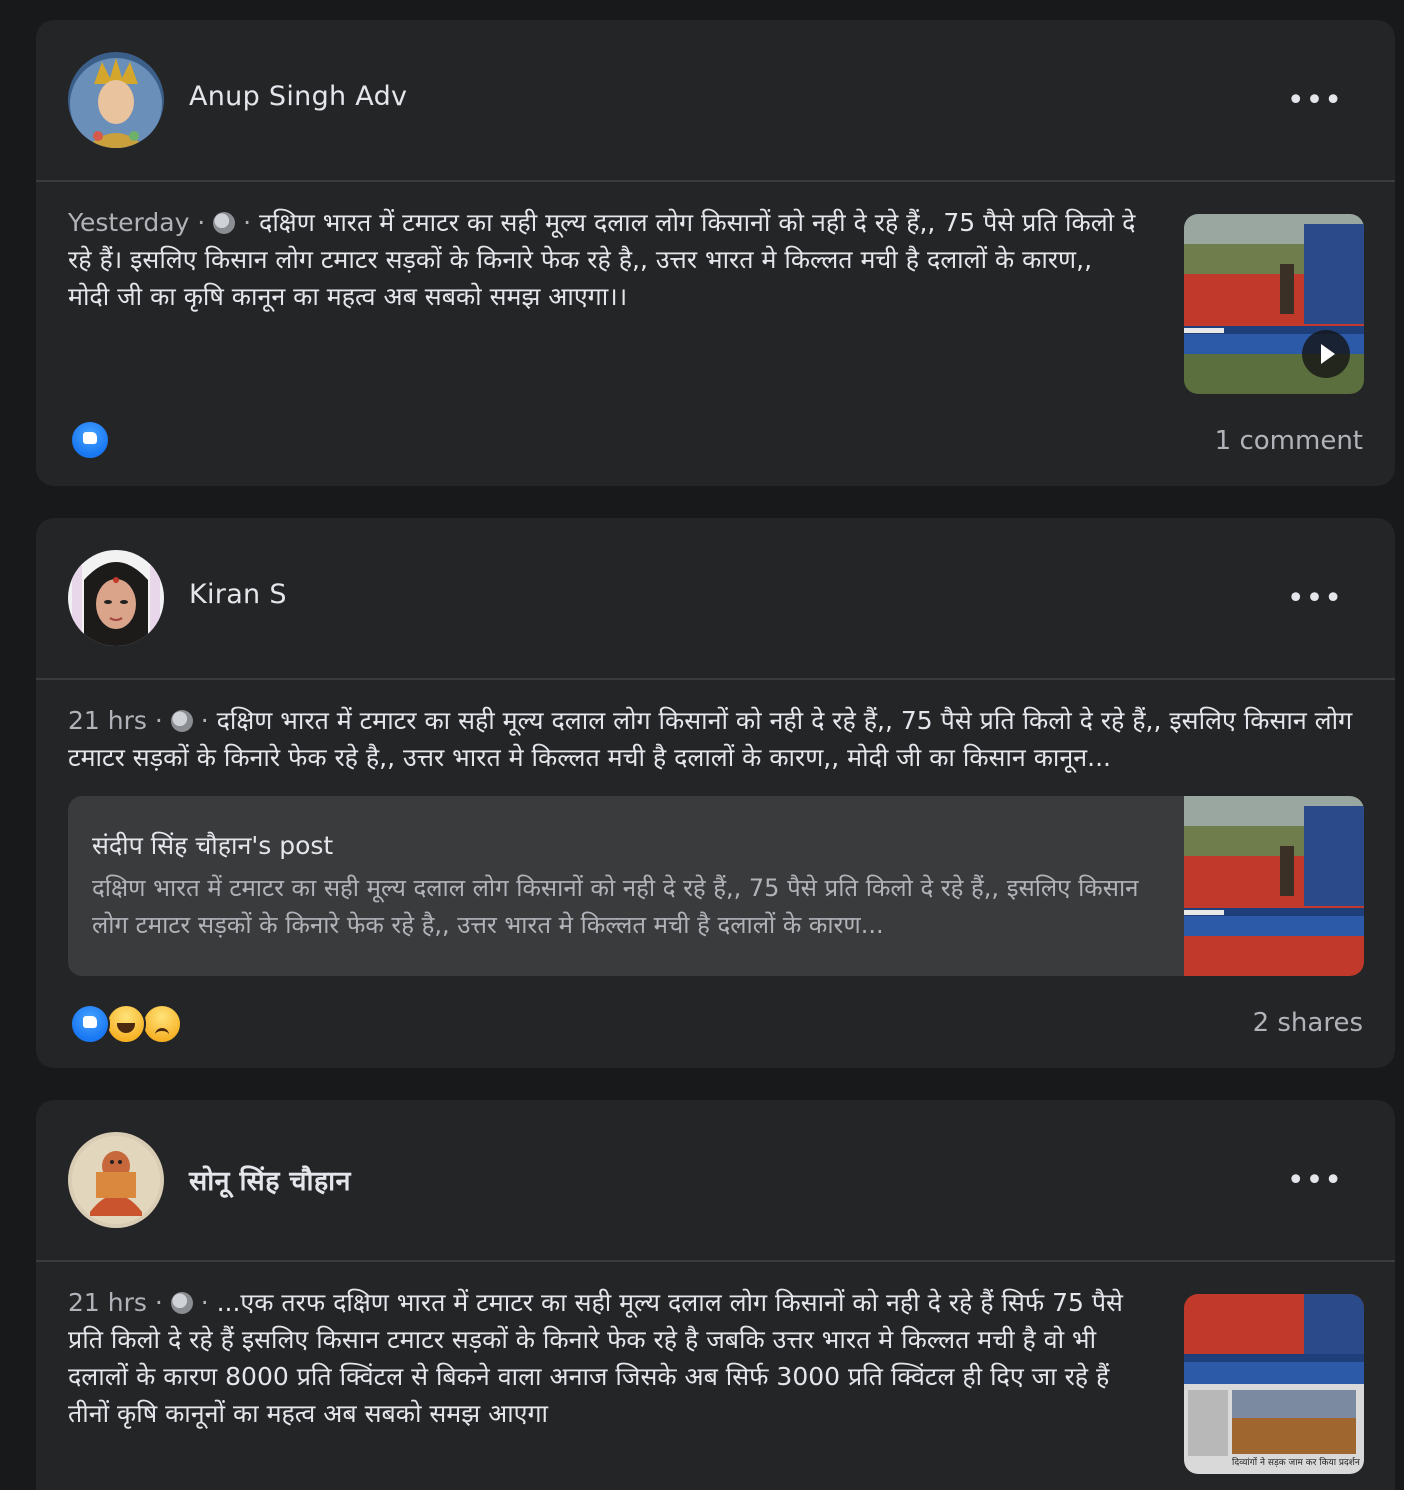 The width and height of the screenshot is (1404, 1490). What do you see at coordinates (126, 1024) in the screenshot?
I see `haha-reaction-icon` at bounding box center [126, 1024].